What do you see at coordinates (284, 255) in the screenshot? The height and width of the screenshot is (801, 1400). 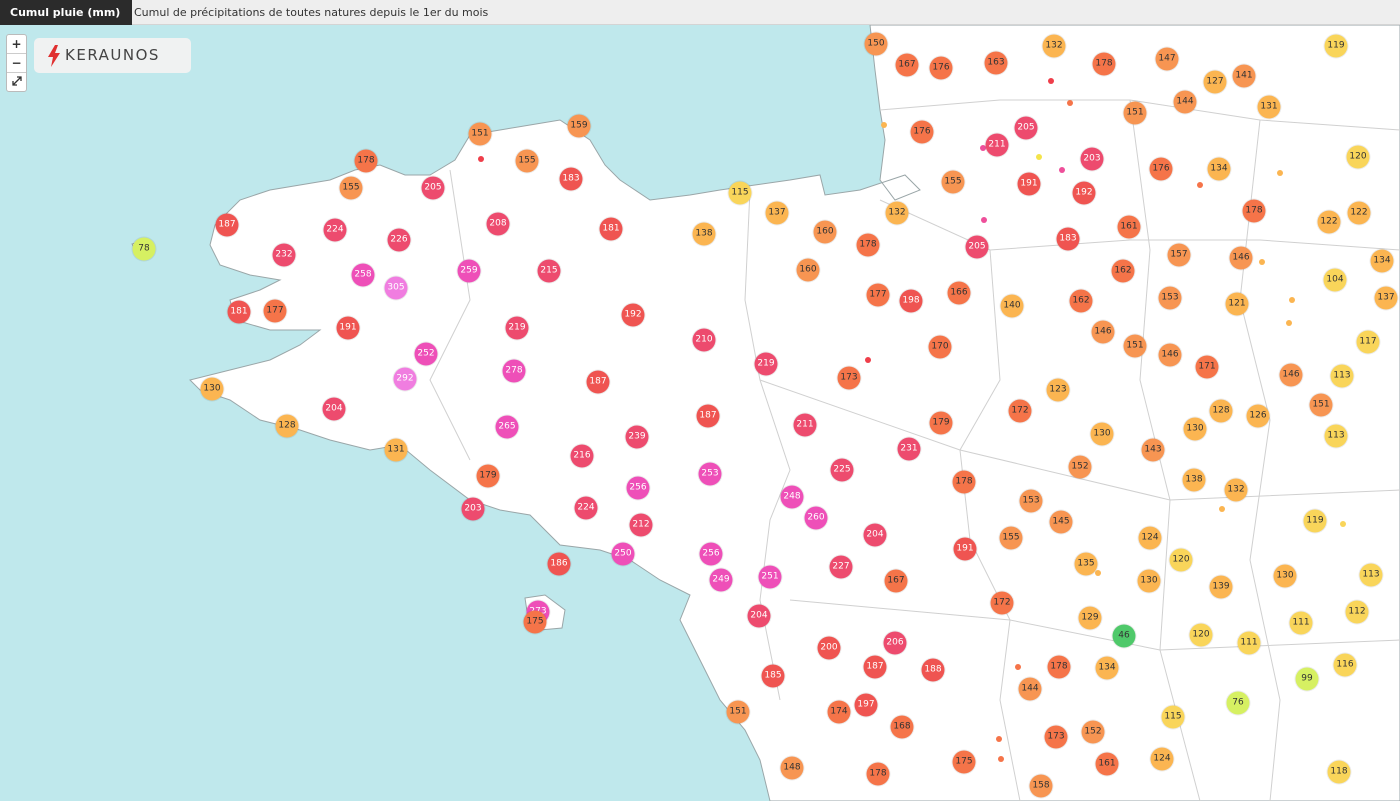 I see `station-marker: 232` at bounding box center [284, 255].